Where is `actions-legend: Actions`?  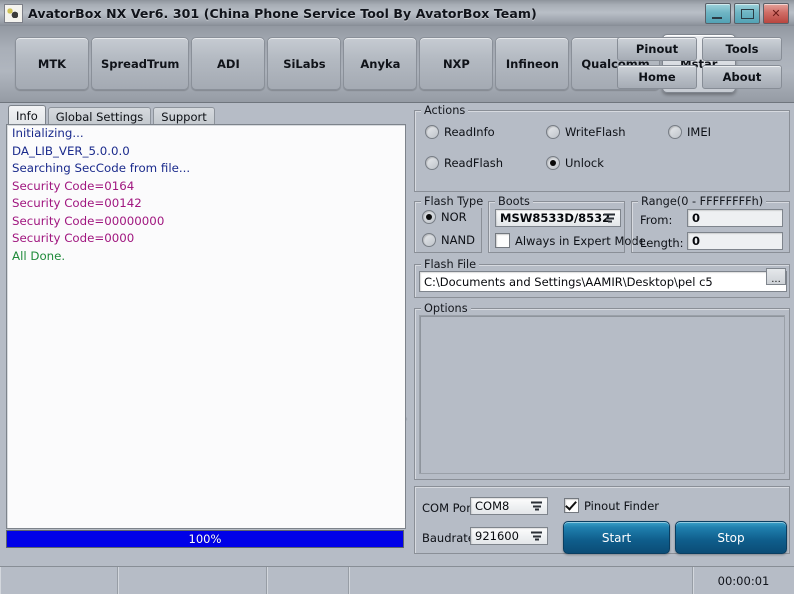 actions-legend: Actions is located at coordinates (445, 110).